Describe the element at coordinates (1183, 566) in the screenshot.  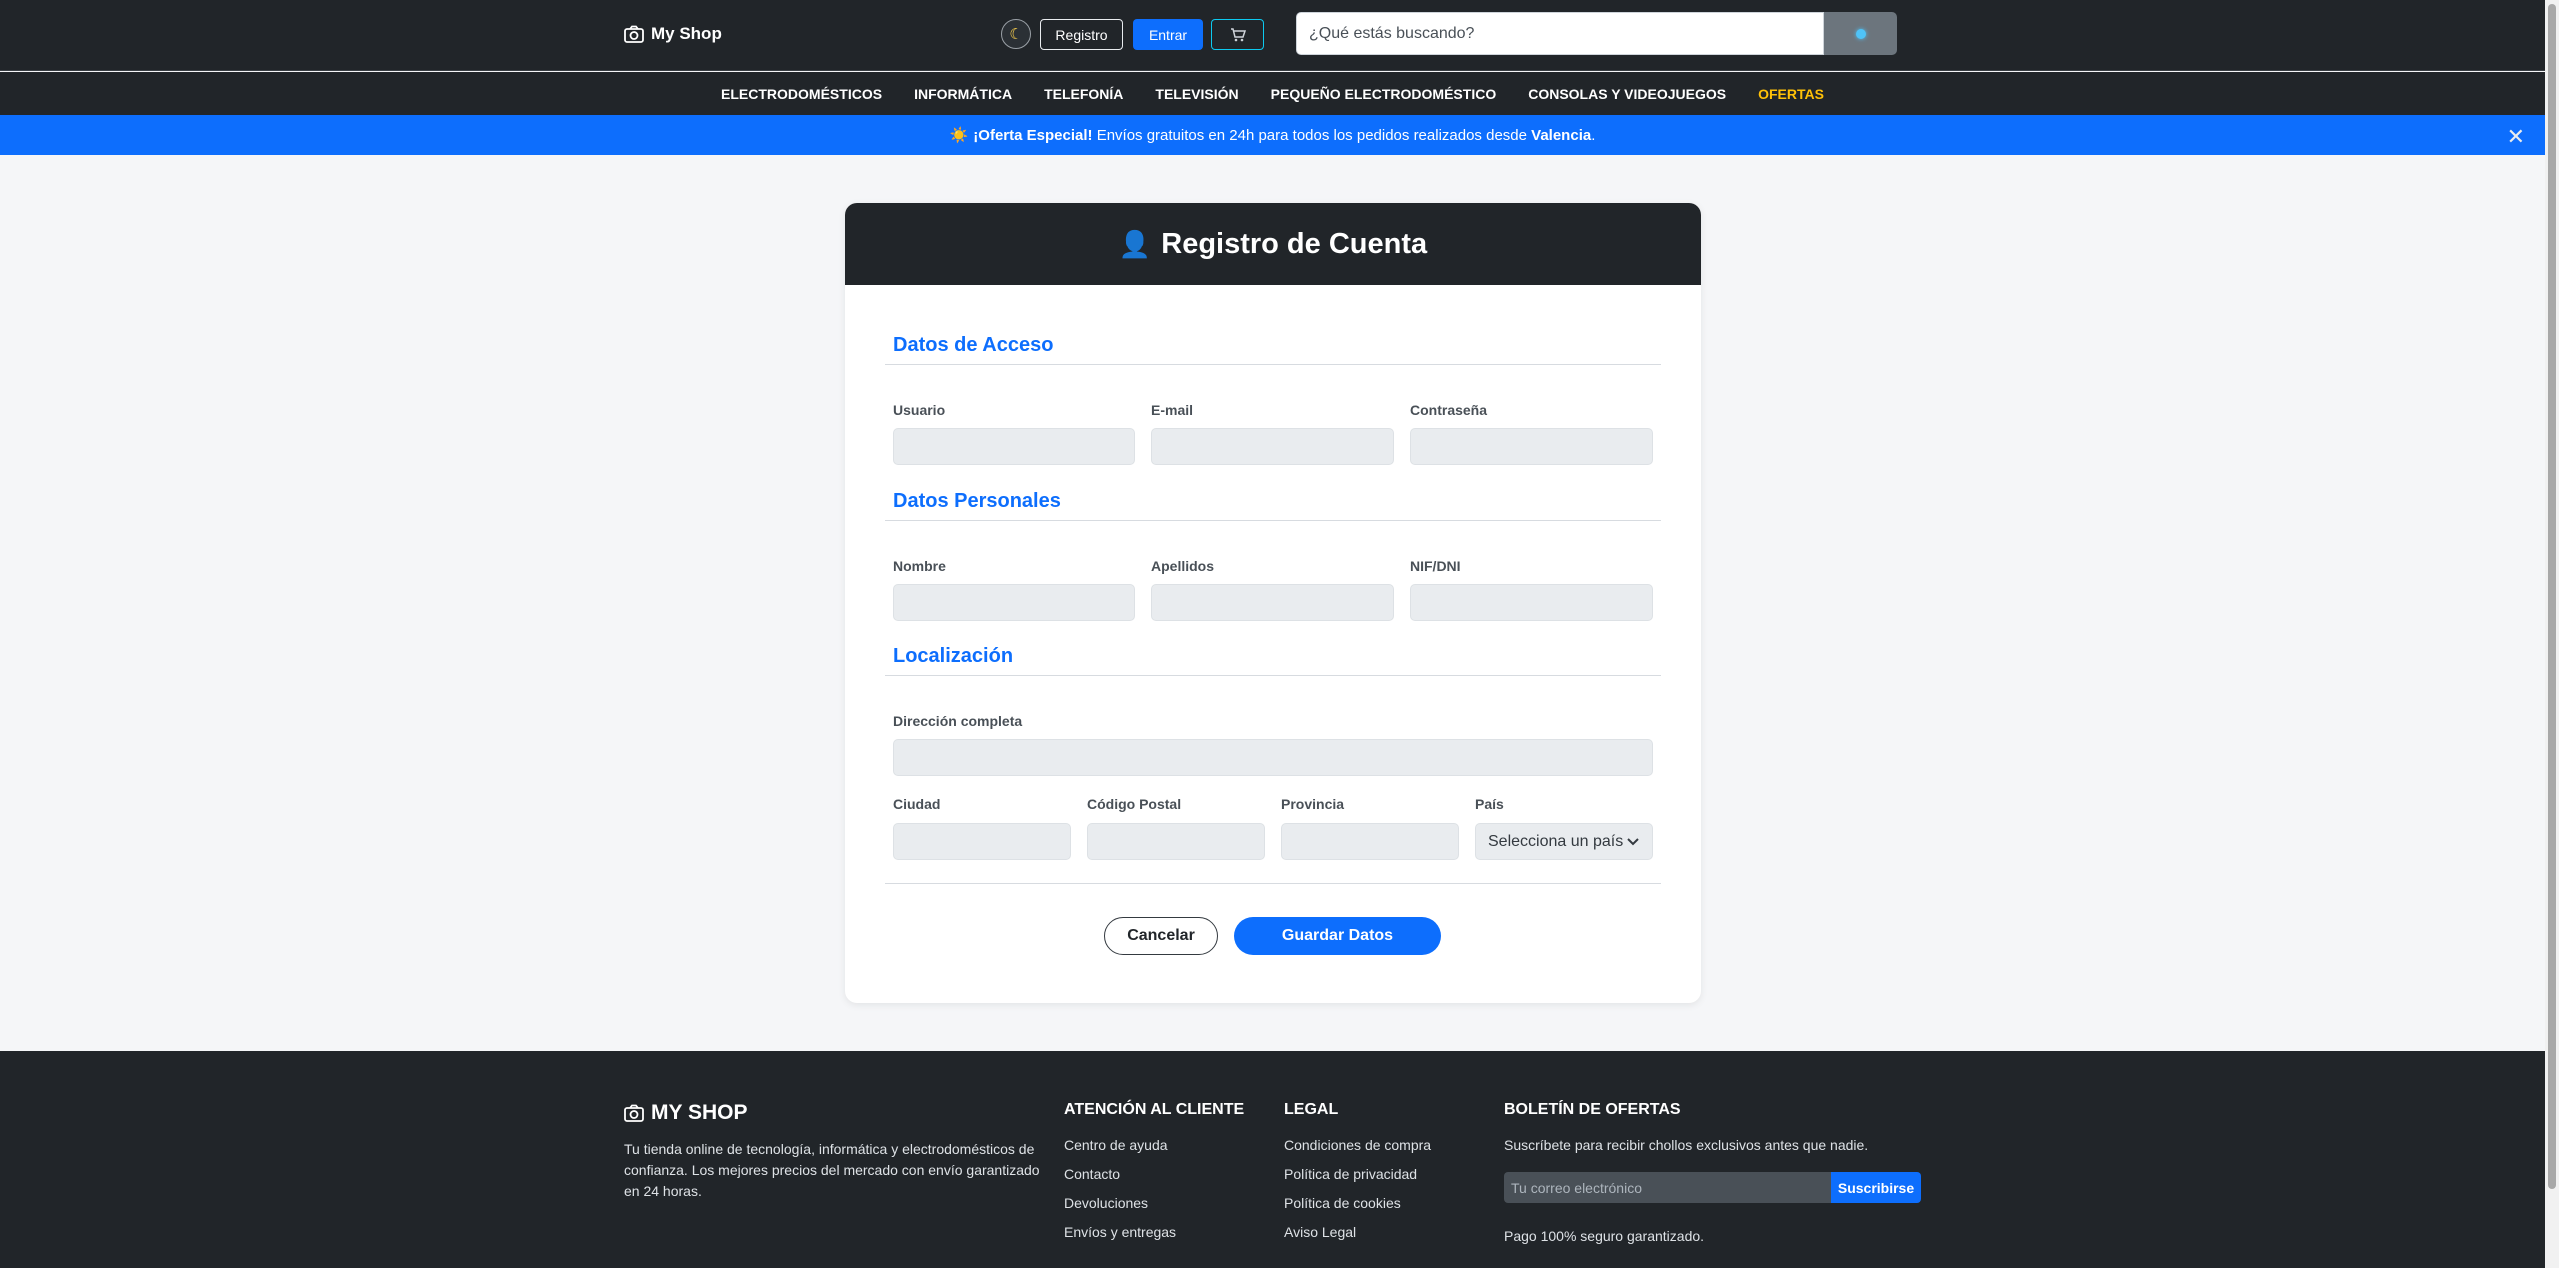
I see `surname-label: Apellidos` at that location.